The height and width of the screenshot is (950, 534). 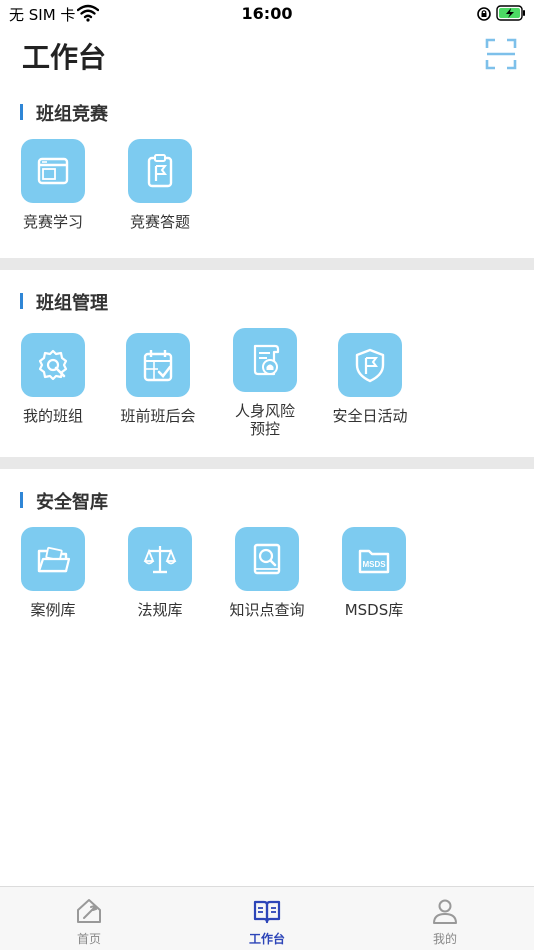 I want to click on scales-icon, so click(x=160, y=560).